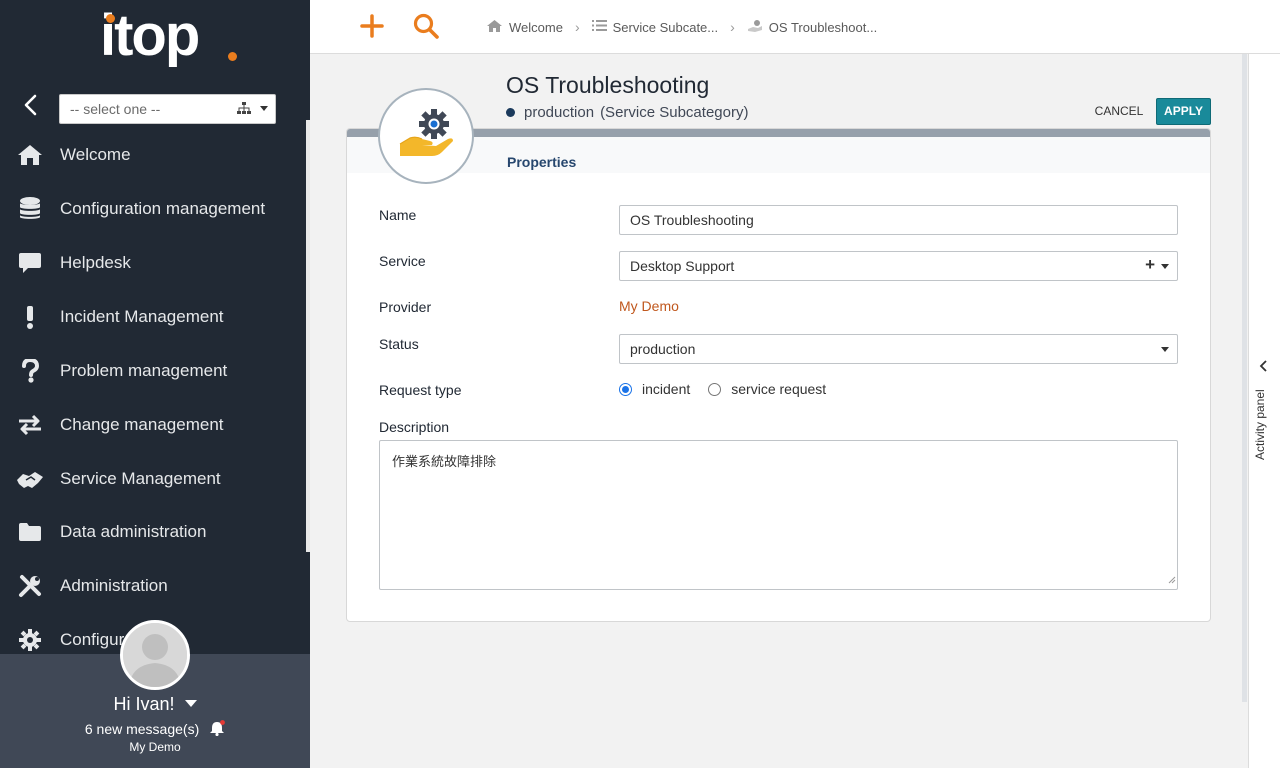  I want to click on radio-service-request, so click(715, 389).